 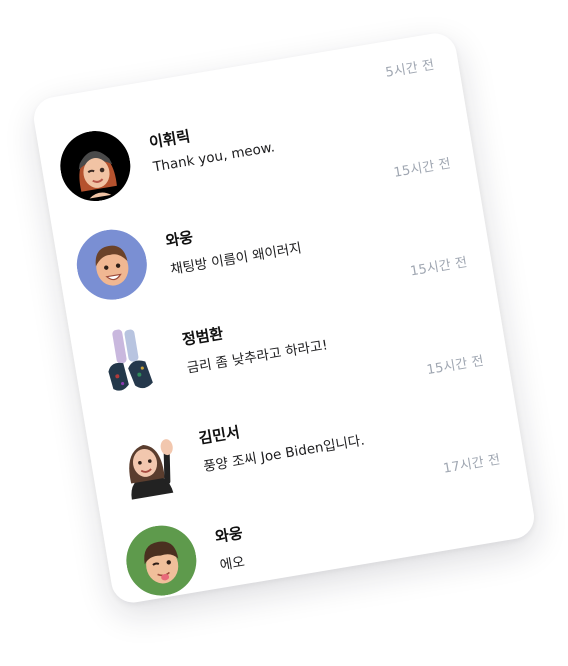 I want to click on waving-woman-memoji-icon, so click(x=146, y=461).